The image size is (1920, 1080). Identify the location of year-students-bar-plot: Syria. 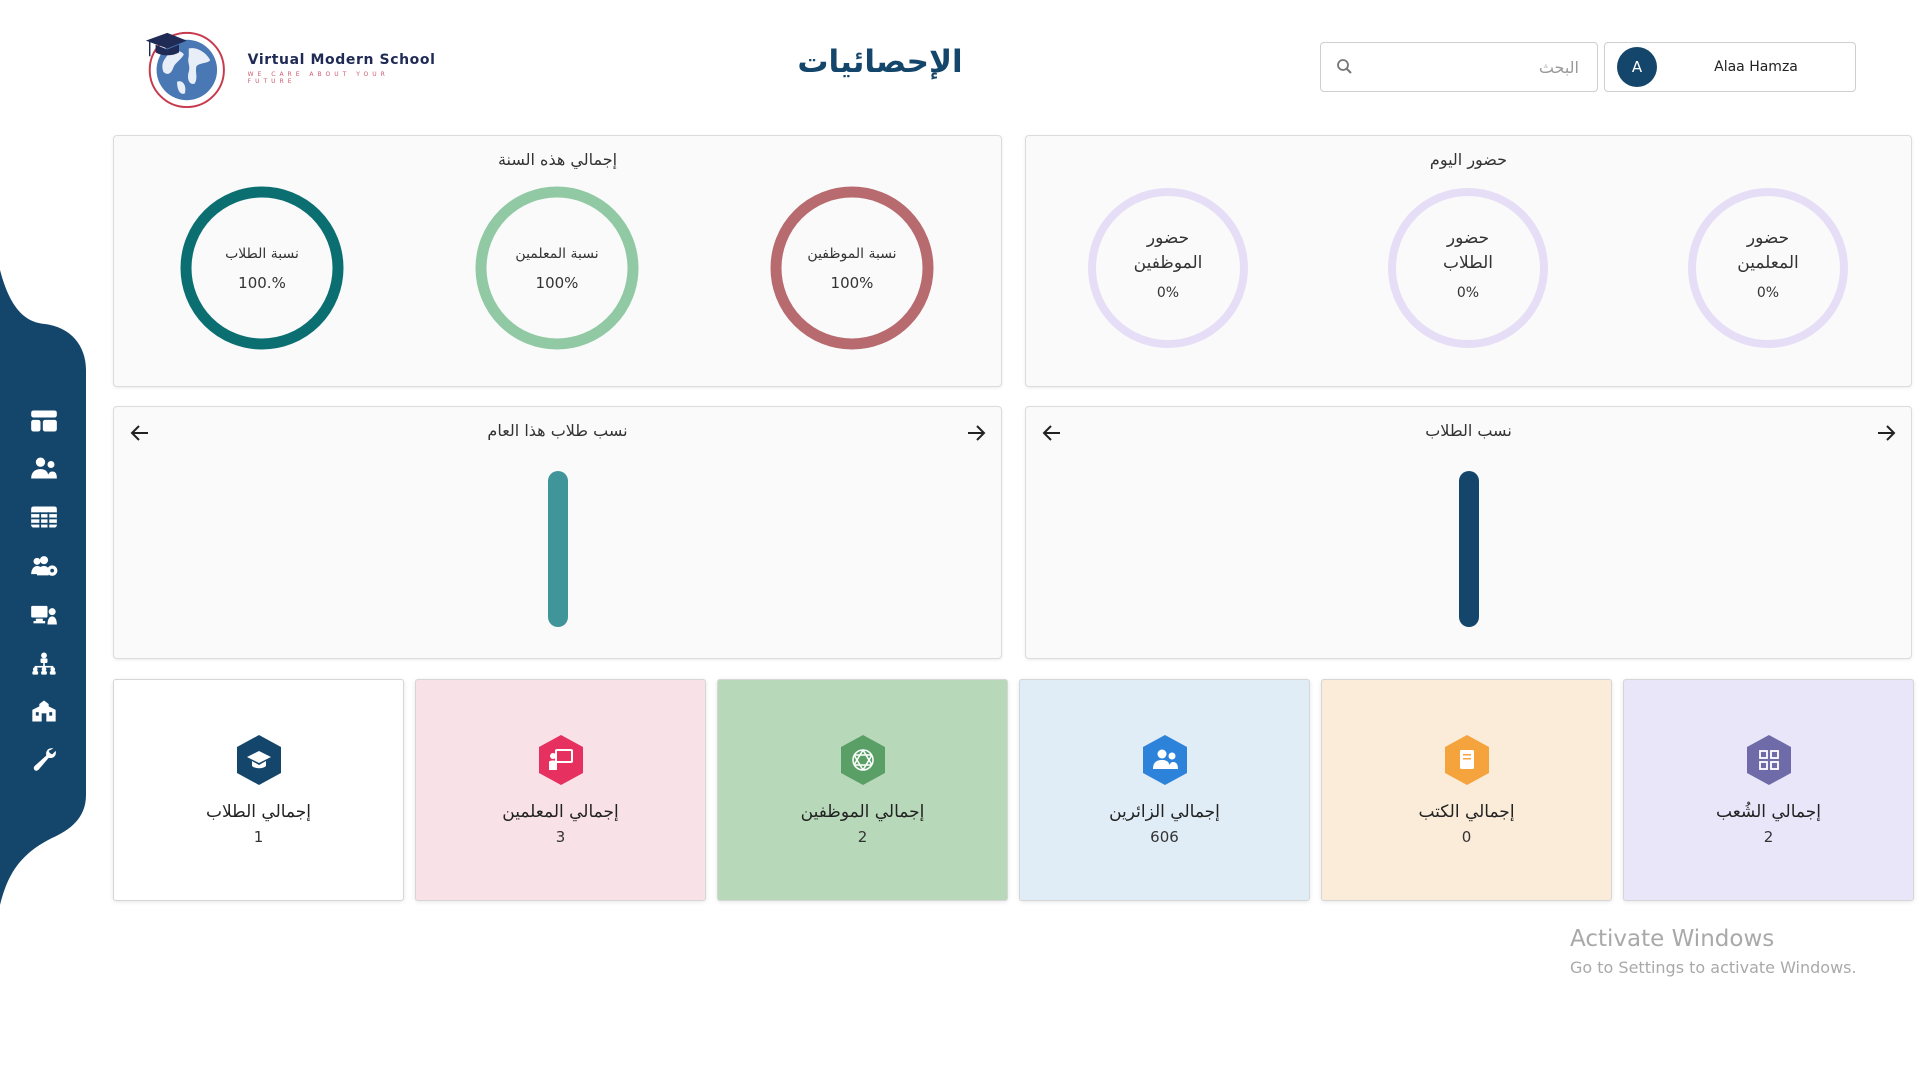
(557, 586).